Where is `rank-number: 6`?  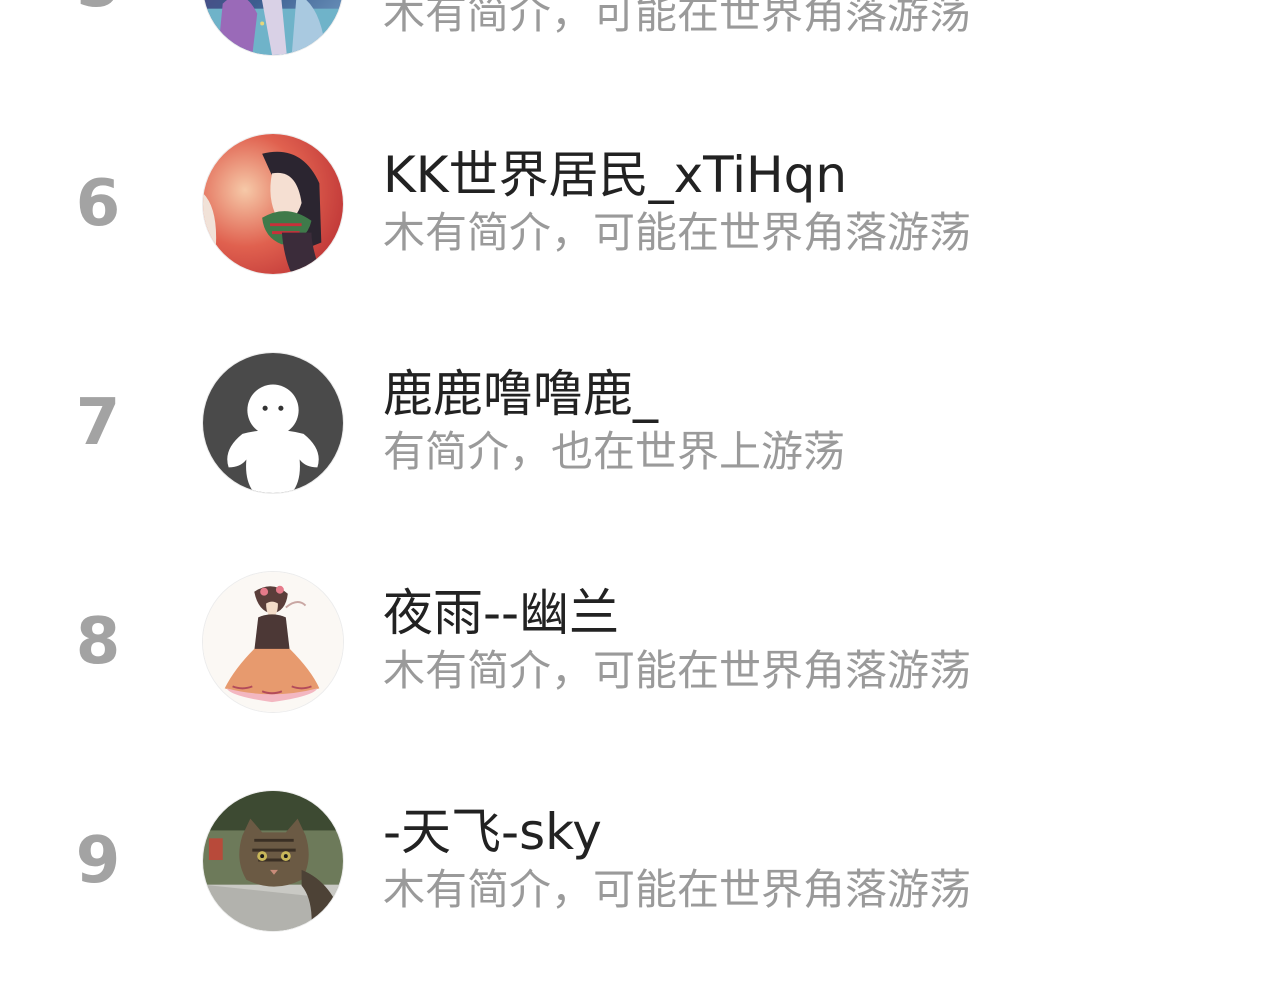
rank-number: 6 is located at coordinates (98, 204).